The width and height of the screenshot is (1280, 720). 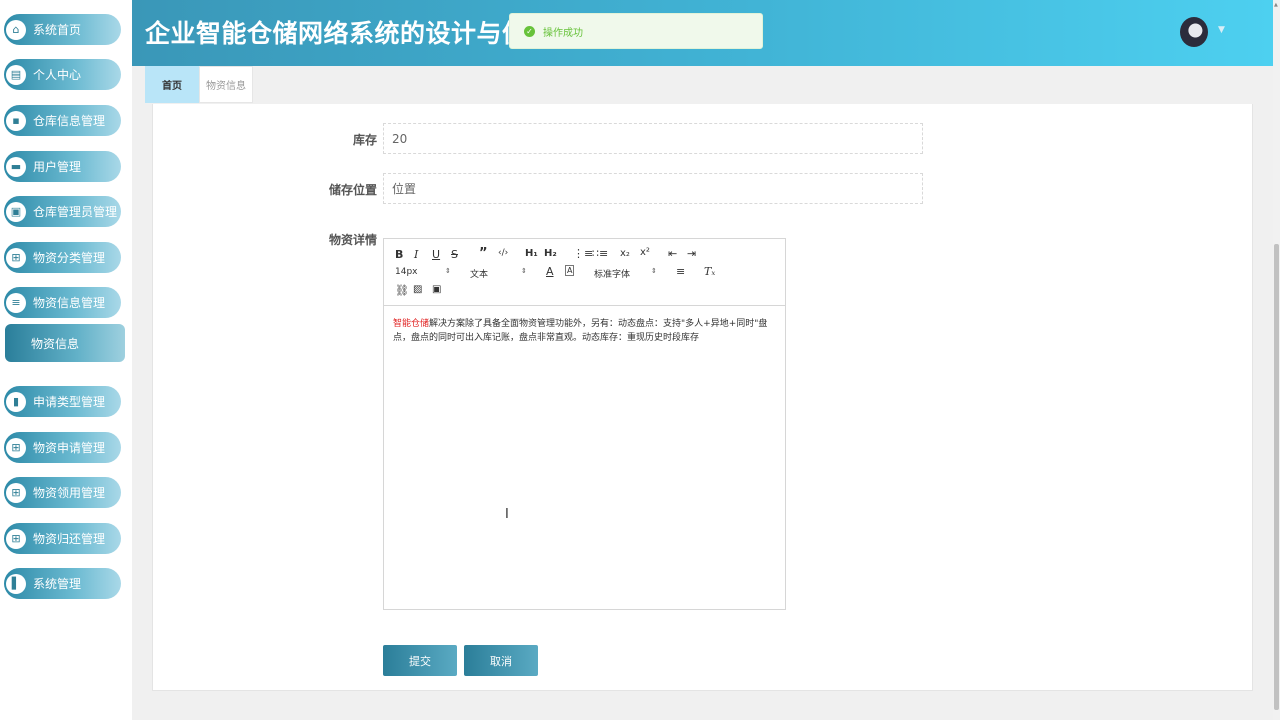 I want to click on font-size-select: 14px, so click(x=406, y=272).